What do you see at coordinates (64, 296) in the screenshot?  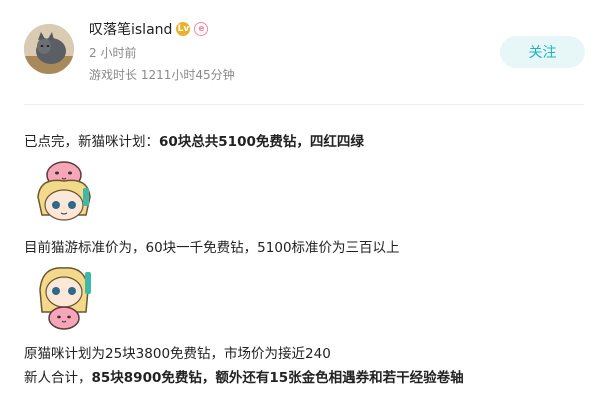 I see `sticker-chibi-holding-pink-cat` at bounding box center [64, 296].